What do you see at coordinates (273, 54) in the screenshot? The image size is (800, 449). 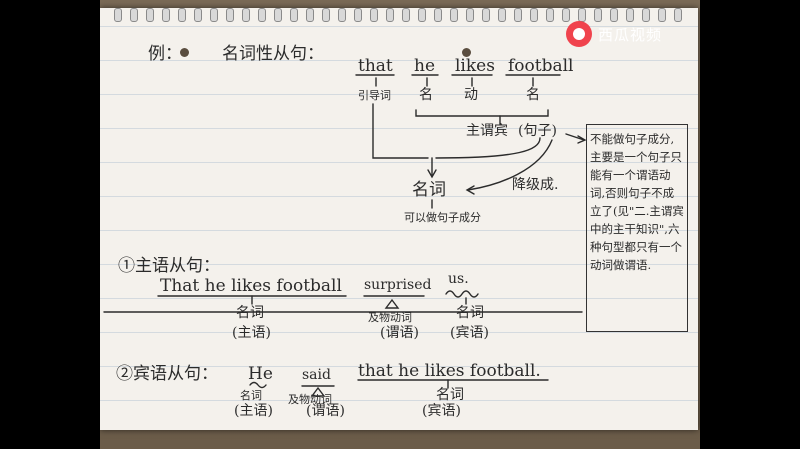 I see `topic-label: 名词性从句：` at bounding box center [273, 54].